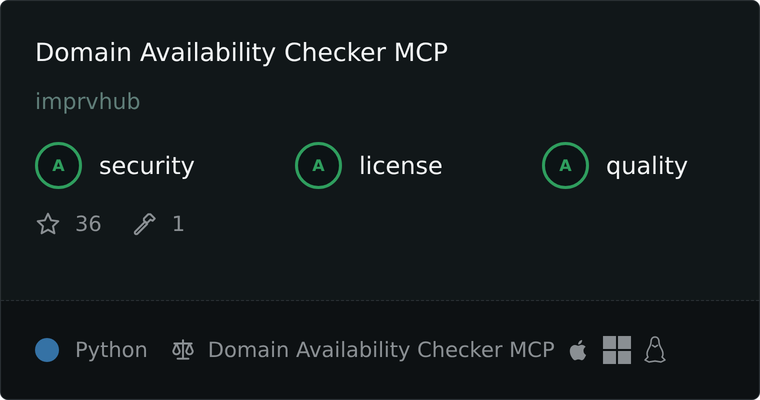  What do you see at coordinates (381, 350) in the screenshot?
I see `license-name: Domain Availability Checker MCP` at bounding box center [381, 350].